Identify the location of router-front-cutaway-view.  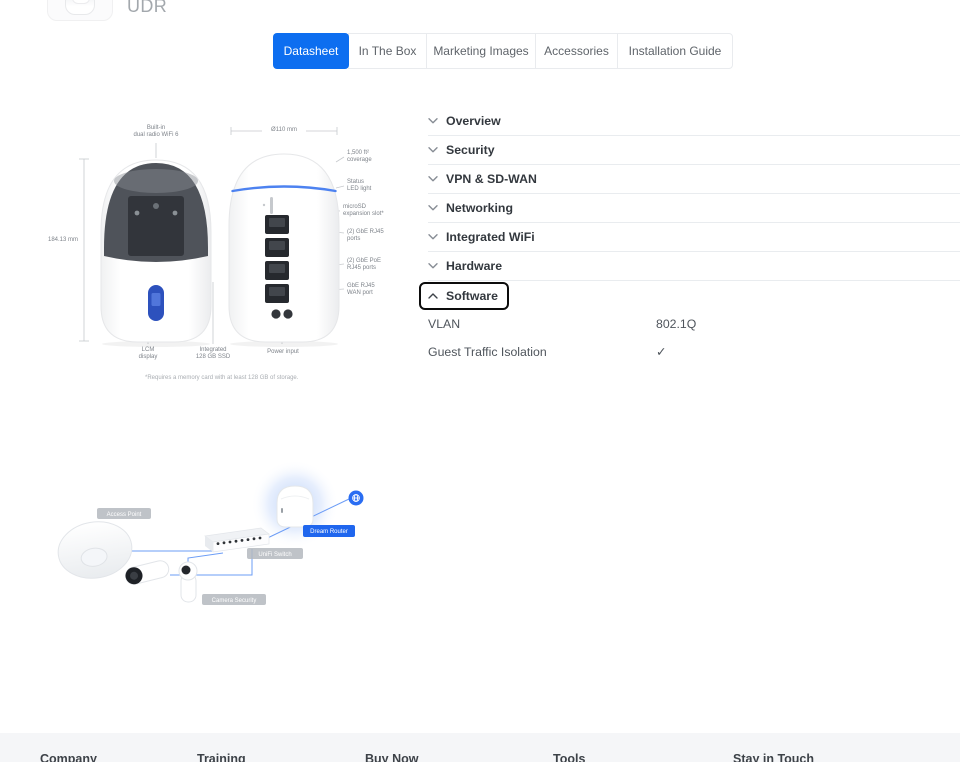
(156, 251).